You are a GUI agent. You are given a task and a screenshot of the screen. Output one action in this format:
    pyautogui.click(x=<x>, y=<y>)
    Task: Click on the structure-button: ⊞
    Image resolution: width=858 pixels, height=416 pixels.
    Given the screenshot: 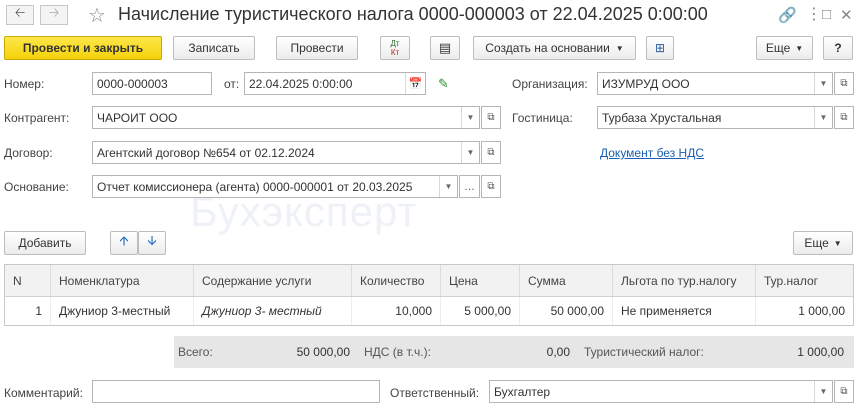 What is the action you would take?
    pyautogui.click(x=660, y=48)
    